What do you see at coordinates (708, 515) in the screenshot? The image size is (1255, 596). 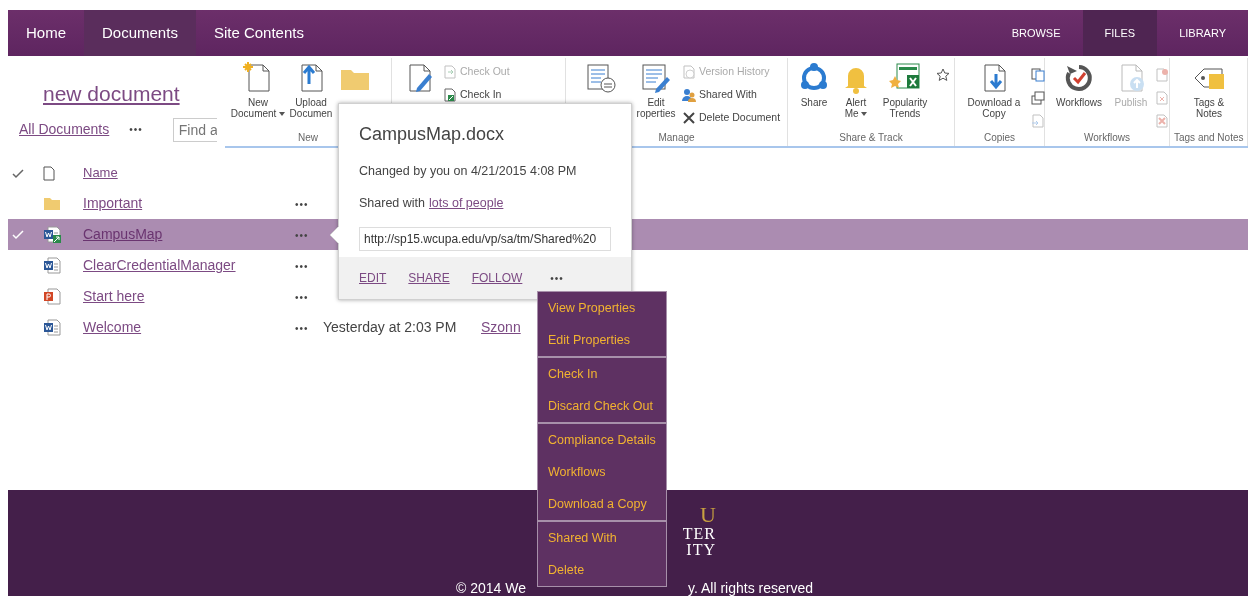 I see `logo-text: U` at bounding box center [708, 515].